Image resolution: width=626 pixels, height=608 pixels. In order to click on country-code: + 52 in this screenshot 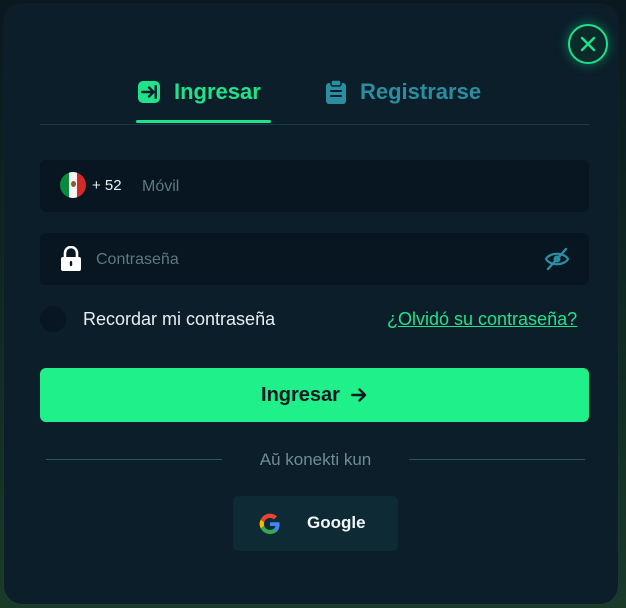, I will do `click(107, 185)`.